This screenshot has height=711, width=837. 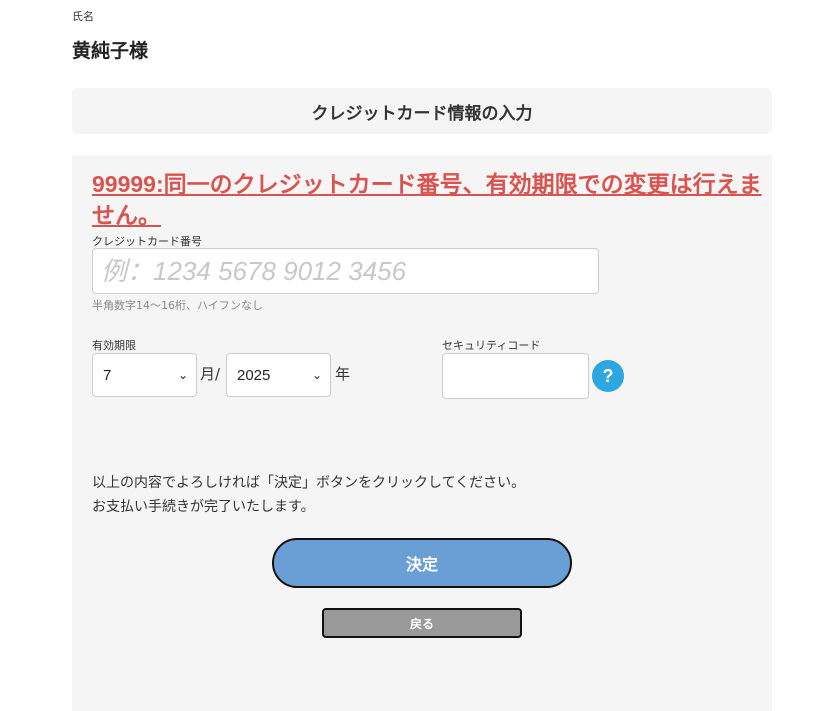 What do you see at coordinates (345, 271) in the screenshot?
I see `card-number-input` at bounding box center [345, 271].